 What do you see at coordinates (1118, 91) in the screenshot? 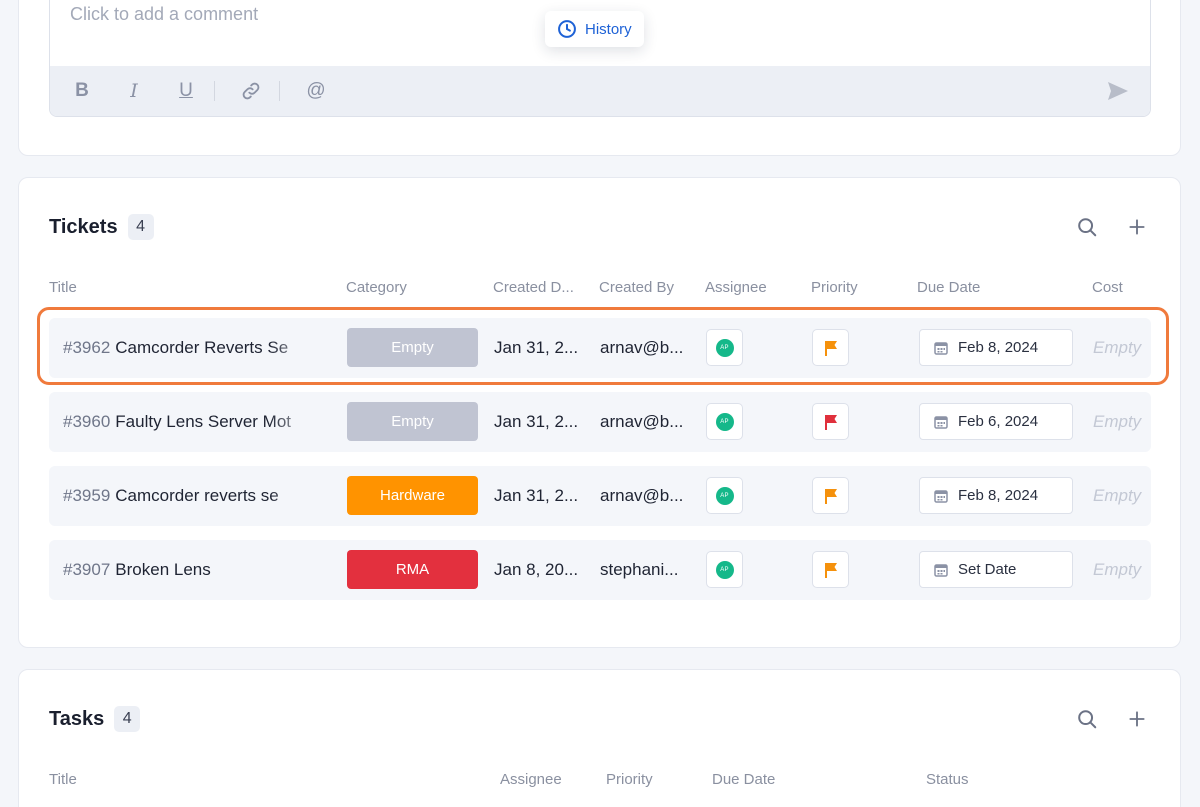
I see `send-icon` at bounding box center [1118, 91].